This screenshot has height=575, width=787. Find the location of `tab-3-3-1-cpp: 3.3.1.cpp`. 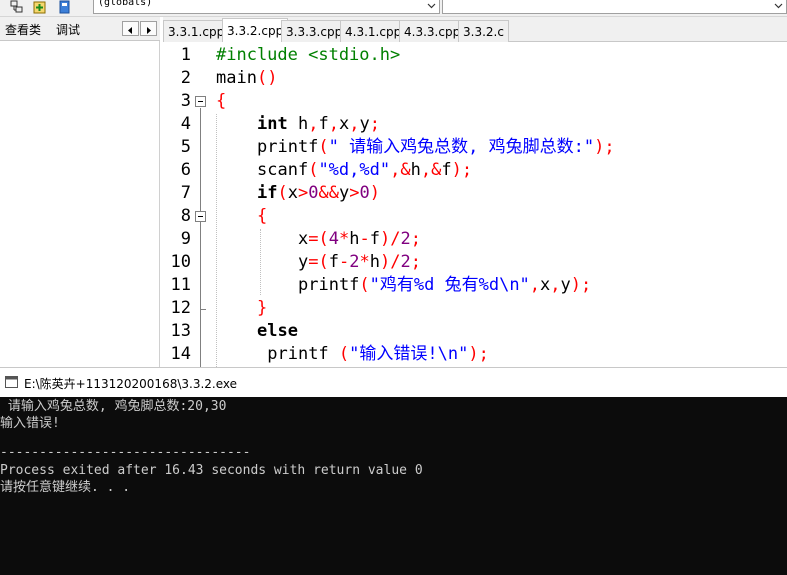

tab-3-3-1-cpp: 3.3.1.cpp is located at coordinates (196, 31).